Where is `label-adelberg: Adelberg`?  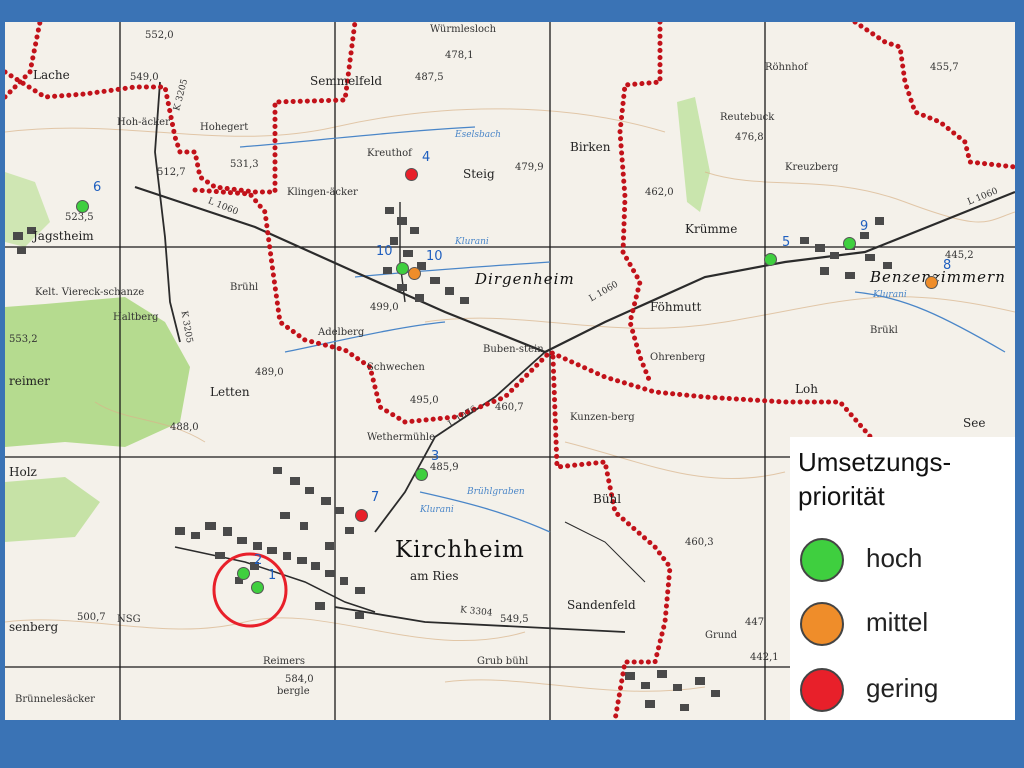
label-adelberg: Adelberg is located at coordinates (341, 332).